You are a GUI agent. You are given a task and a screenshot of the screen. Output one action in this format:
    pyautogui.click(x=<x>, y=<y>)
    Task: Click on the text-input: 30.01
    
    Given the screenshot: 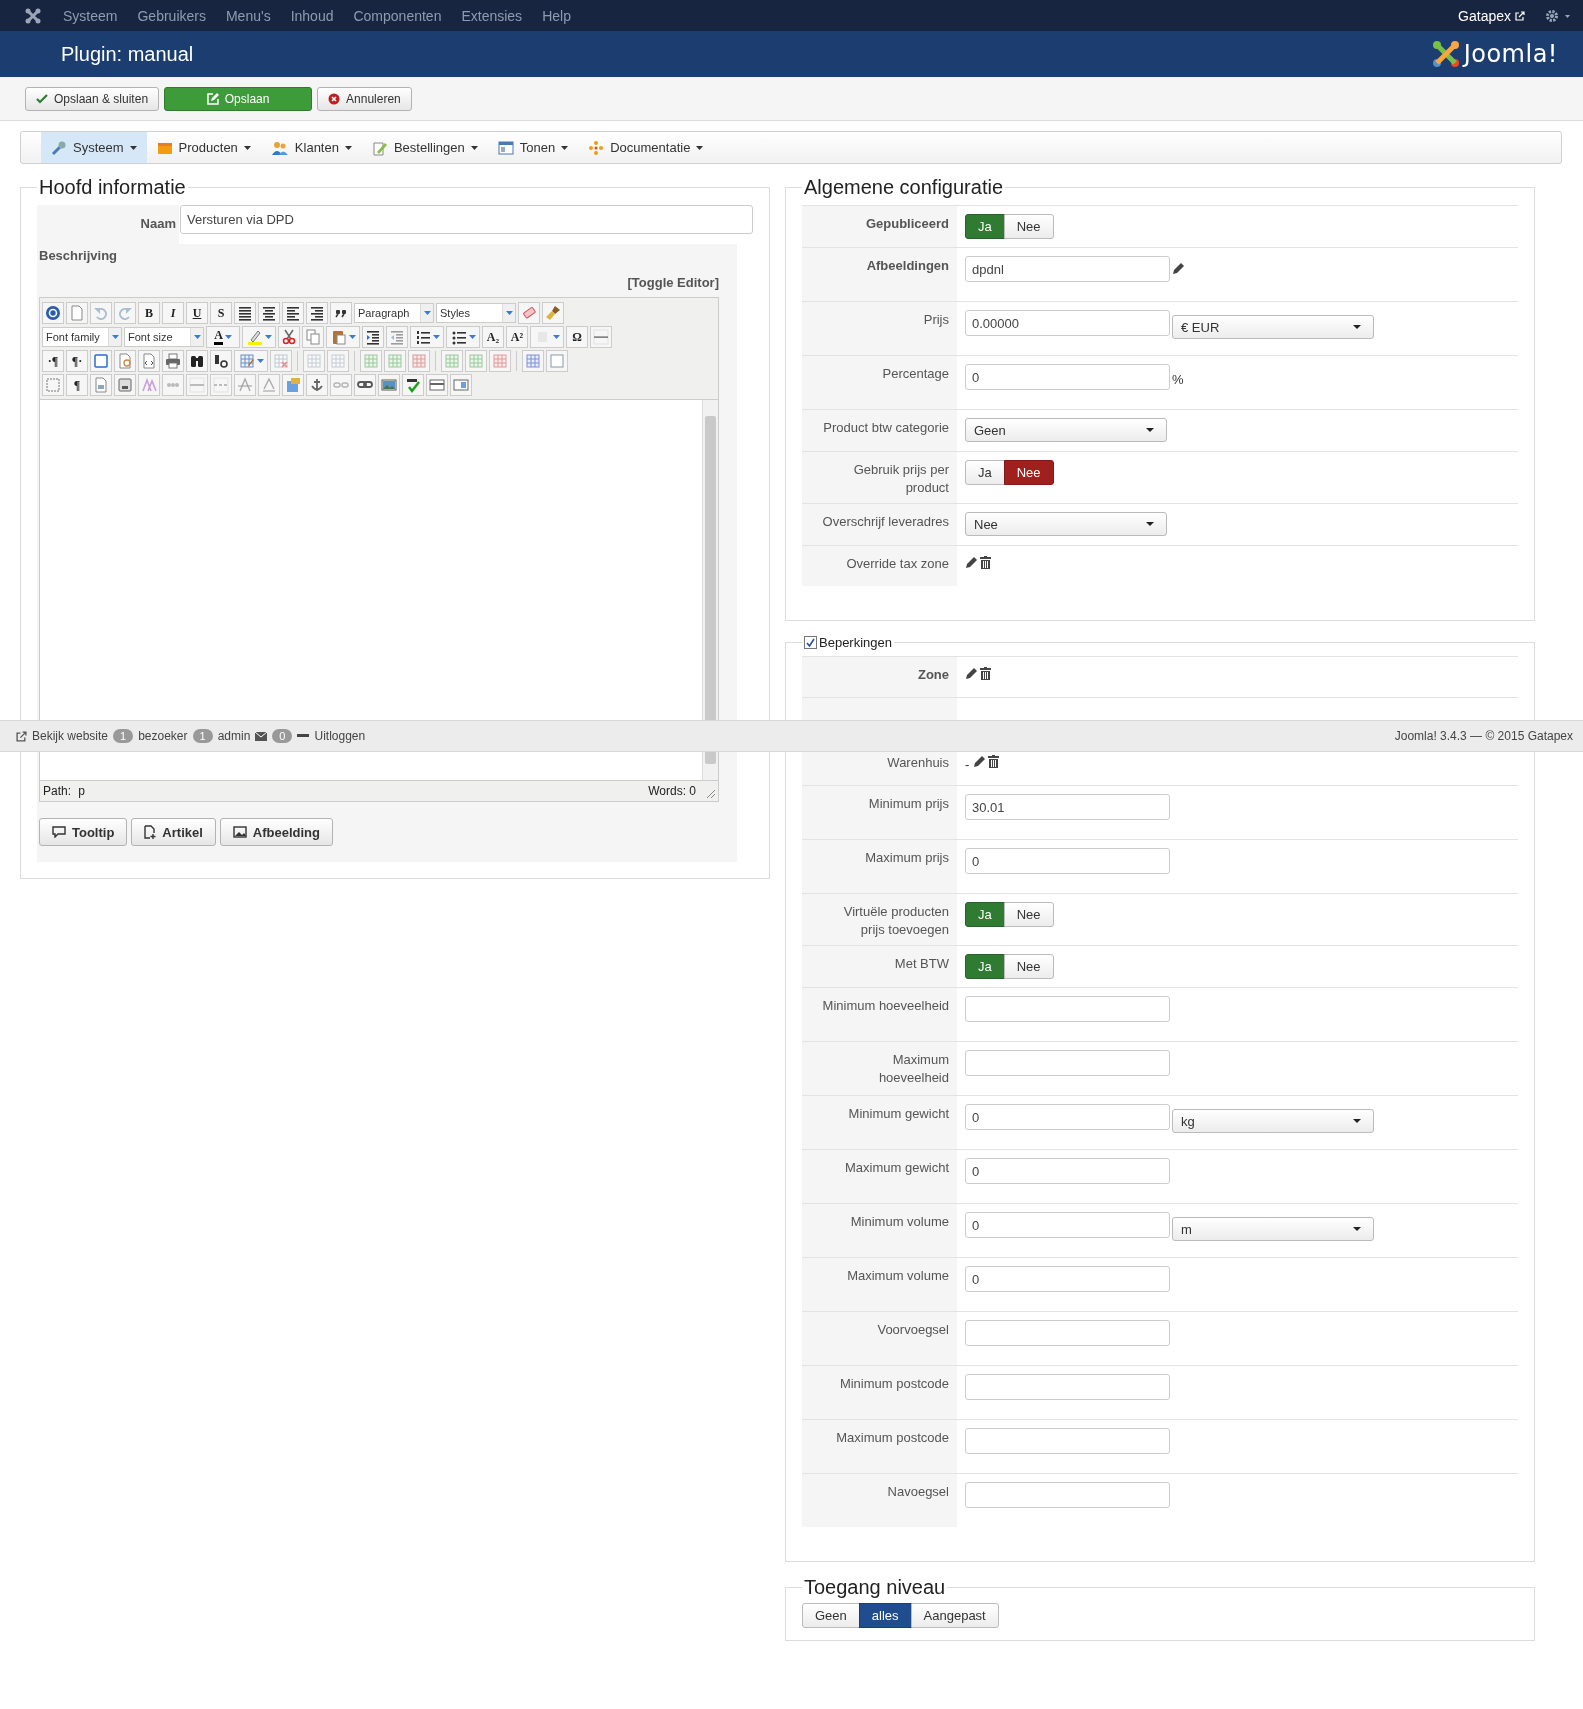 What is the action you would take?
    pyautogui.click(x=1067, y=807)
    